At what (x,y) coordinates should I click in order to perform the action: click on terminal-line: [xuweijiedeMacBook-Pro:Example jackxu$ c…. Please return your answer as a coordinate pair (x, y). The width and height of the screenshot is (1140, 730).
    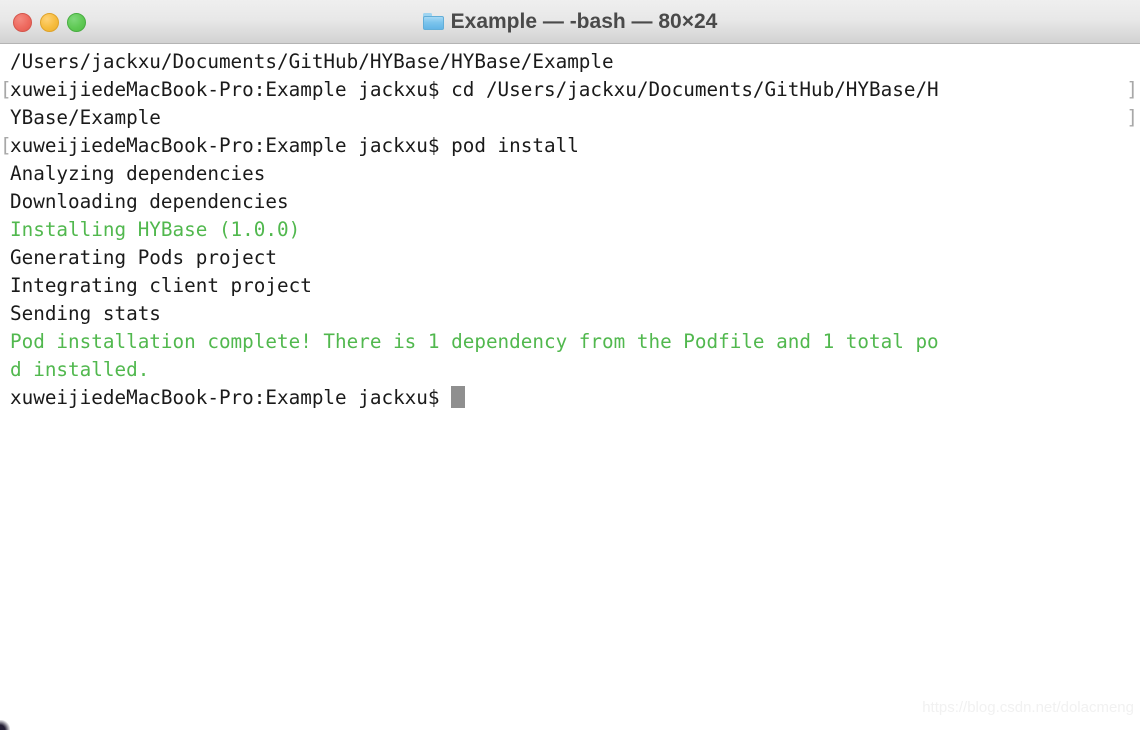
    Looking at the image, I should click on (570, 90).